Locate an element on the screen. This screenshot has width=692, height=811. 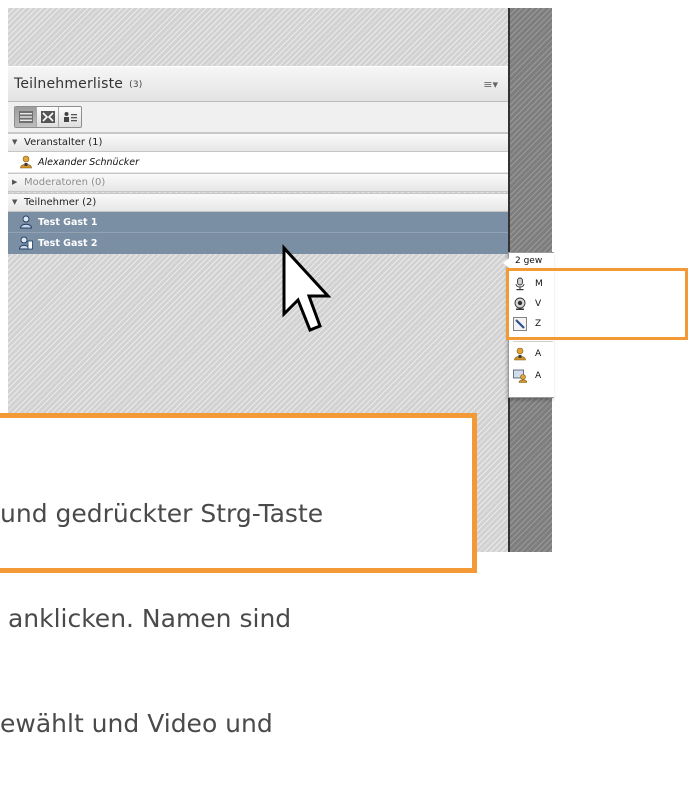
callout-line: anklicken. Namen sind is located at coordinates (146, 618).